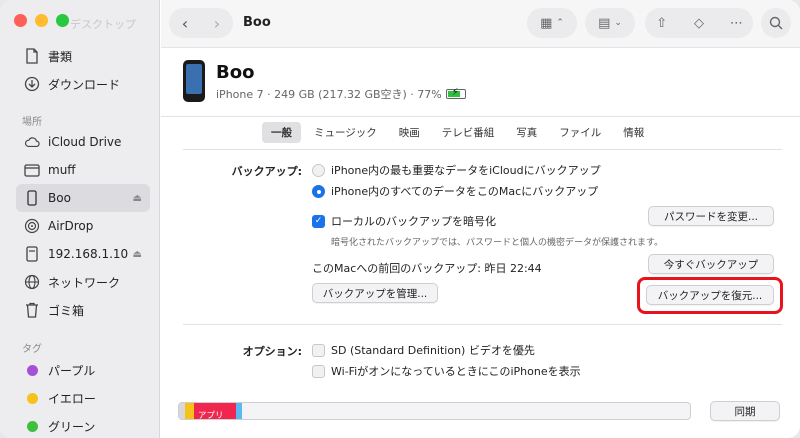  Describe the element at coordinates (62, 170) in the screenshot. I see `sidebar-item-label: muff` at that location.